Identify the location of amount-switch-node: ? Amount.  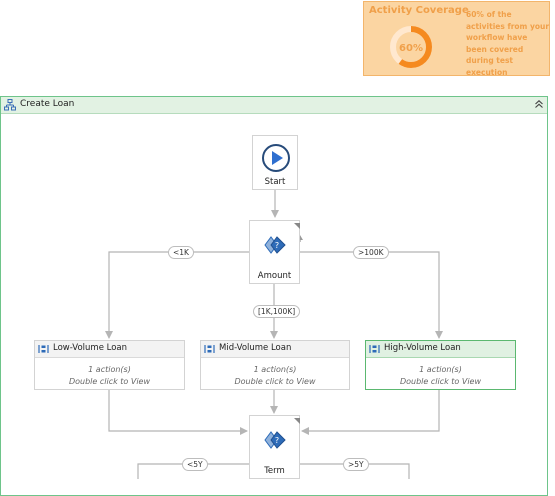
(274, 252).